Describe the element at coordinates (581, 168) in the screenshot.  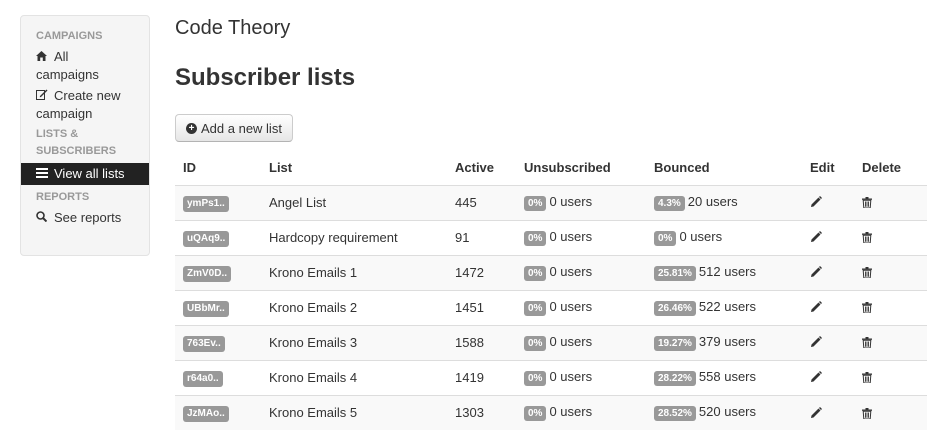
I see `header-unsubscribed: Unsubscribed` at that location.